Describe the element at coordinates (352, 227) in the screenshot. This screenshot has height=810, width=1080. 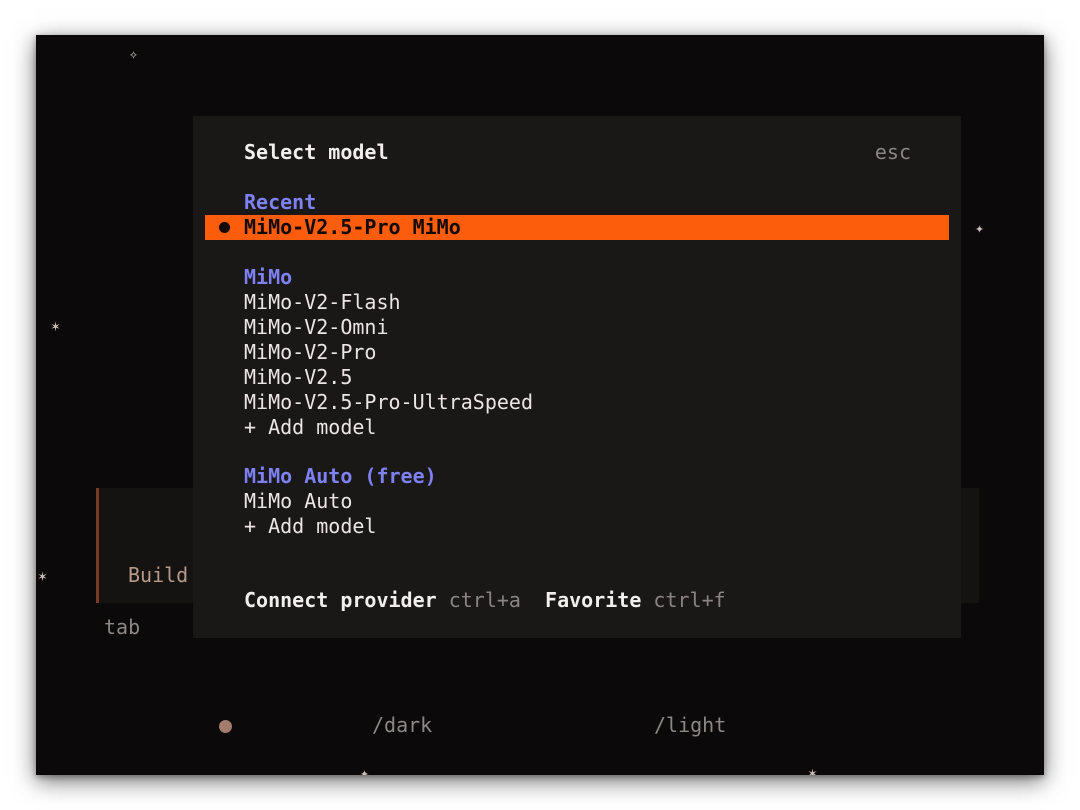
I see `model-option-label: MiMo-V2.5-Pro MiMo` at that location.